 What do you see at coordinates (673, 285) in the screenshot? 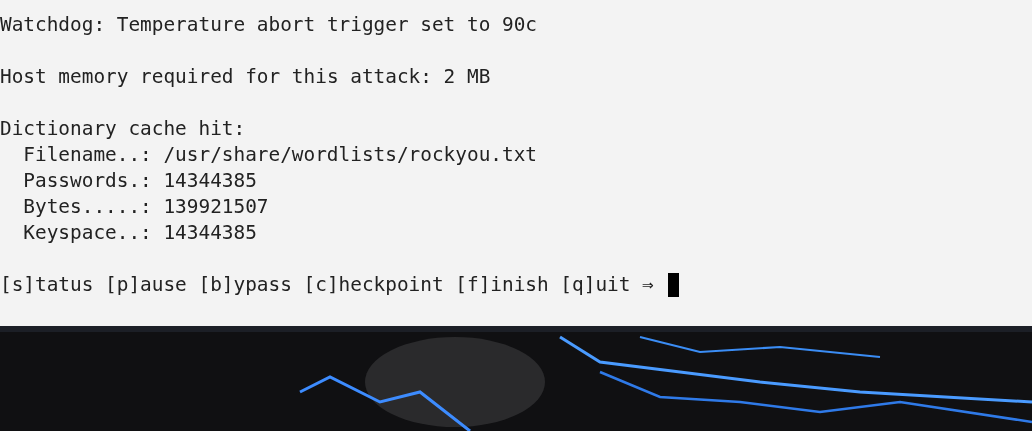
I see `cursor-icon` at bounding box center [673, 285].